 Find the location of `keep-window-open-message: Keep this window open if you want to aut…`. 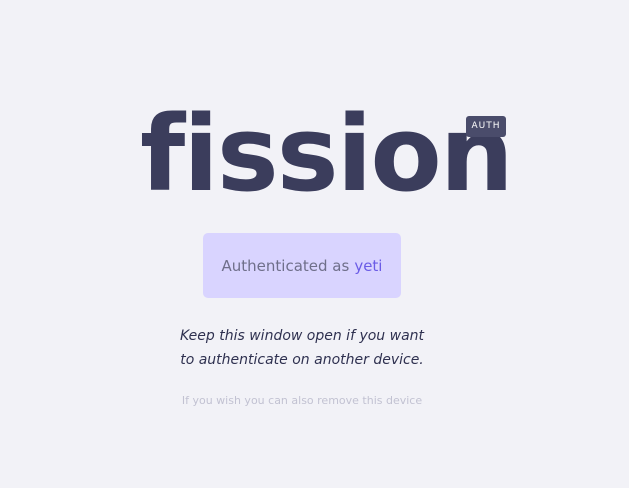

keep-window-open-message: Keep this window open if you want to aut… is located at coordinates (302, 348).